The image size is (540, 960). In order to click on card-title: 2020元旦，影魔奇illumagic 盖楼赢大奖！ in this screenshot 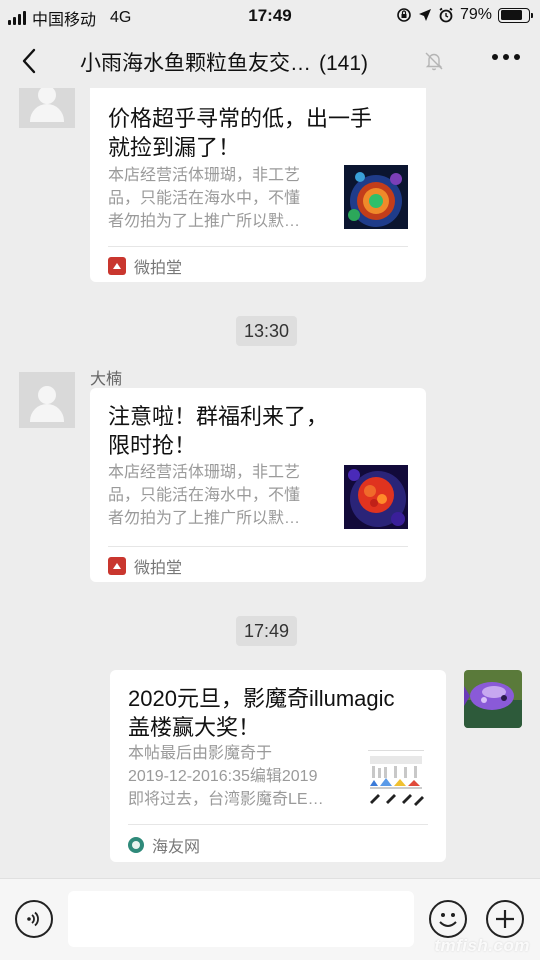, I will do `click(261, 713)`.